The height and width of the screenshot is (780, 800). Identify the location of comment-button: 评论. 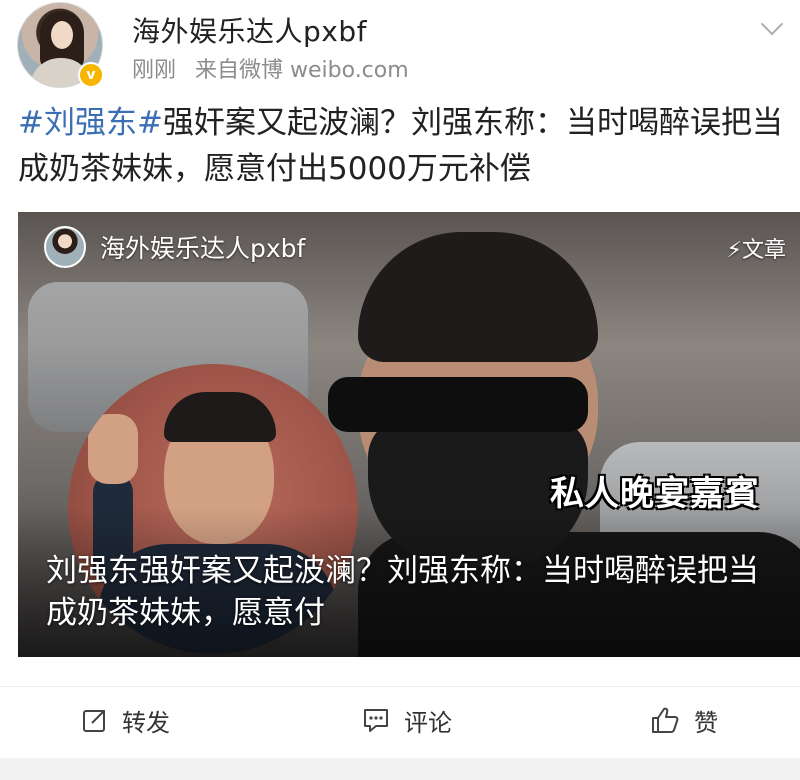
(407, 720).